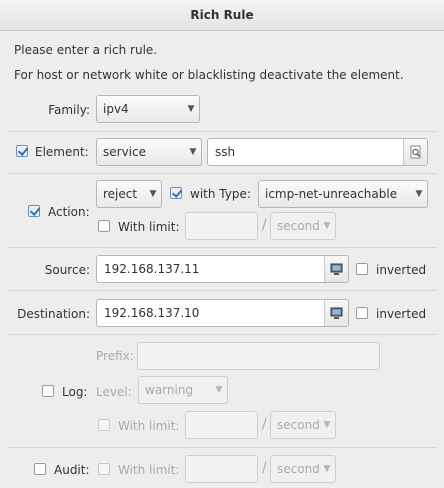 This screenshot has width=444, height=488. What do you see at coordinates (343, 194) in the screenshot?
I see `action-type-select: icmp-net-unreachable ▼` at bounding box center [343, 194].